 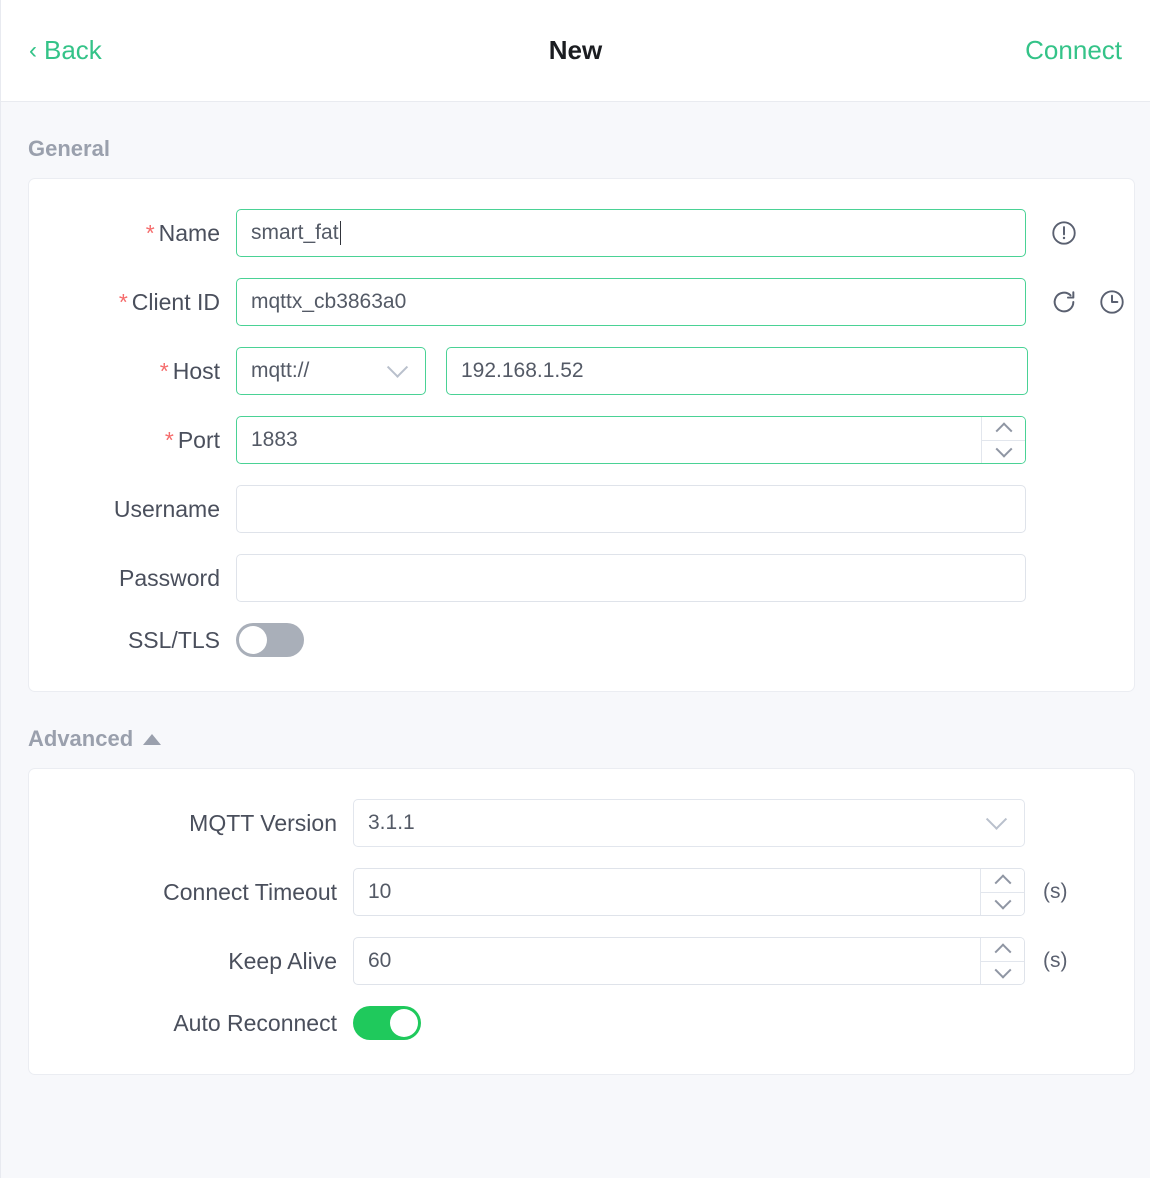 What do you see at coordinates (196, 370) in the screenshot?
I see `host-label-text: Host` at bounding box center [196, 370].